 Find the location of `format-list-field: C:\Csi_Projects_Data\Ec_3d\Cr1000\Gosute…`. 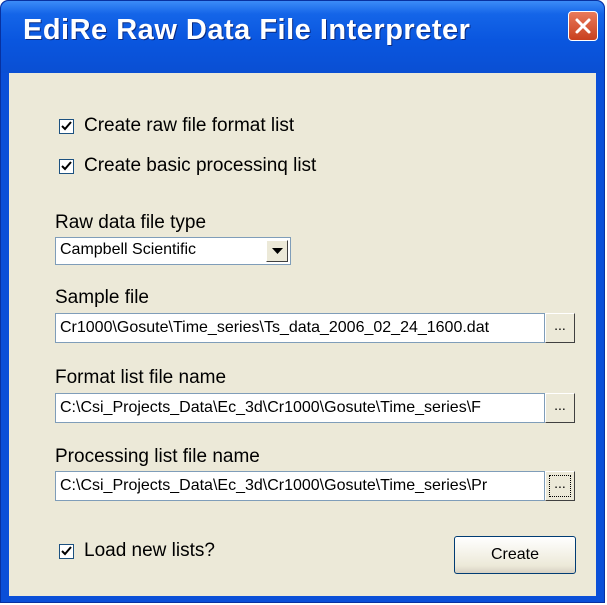

format-list-field: C:\Csi_Projects_Data\Ec_3d\Cr1000\Gosute… is located at coordinates (300, 408).